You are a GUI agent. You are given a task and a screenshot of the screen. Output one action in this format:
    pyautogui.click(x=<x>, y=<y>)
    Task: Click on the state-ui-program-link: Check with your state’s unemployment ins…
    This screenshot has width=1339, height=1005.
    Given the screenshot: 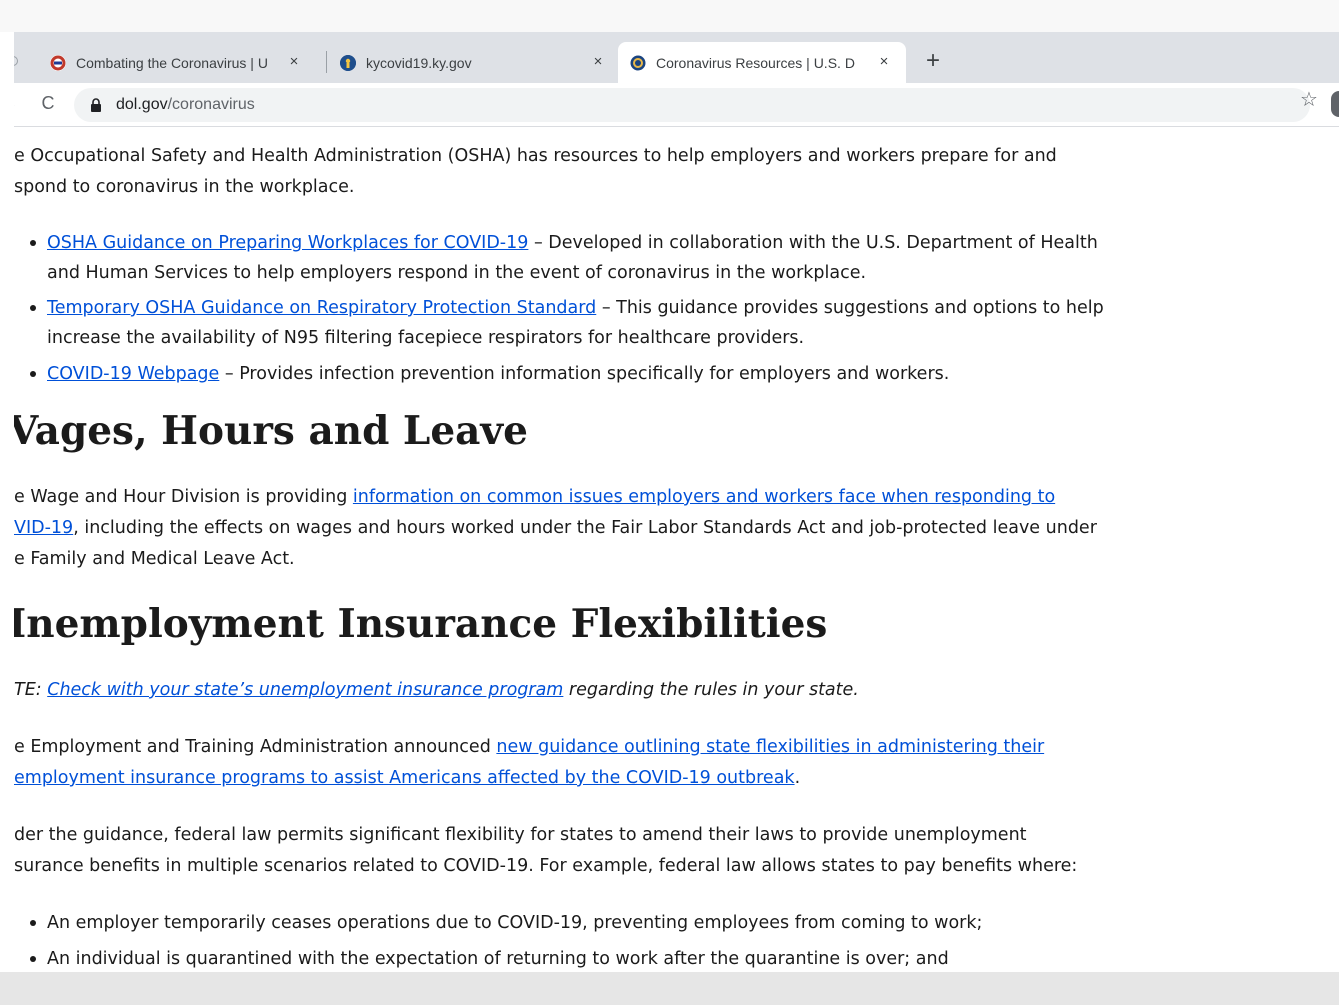 What is the action you would take?
    pyautogui.click(x=305, y=690)
    